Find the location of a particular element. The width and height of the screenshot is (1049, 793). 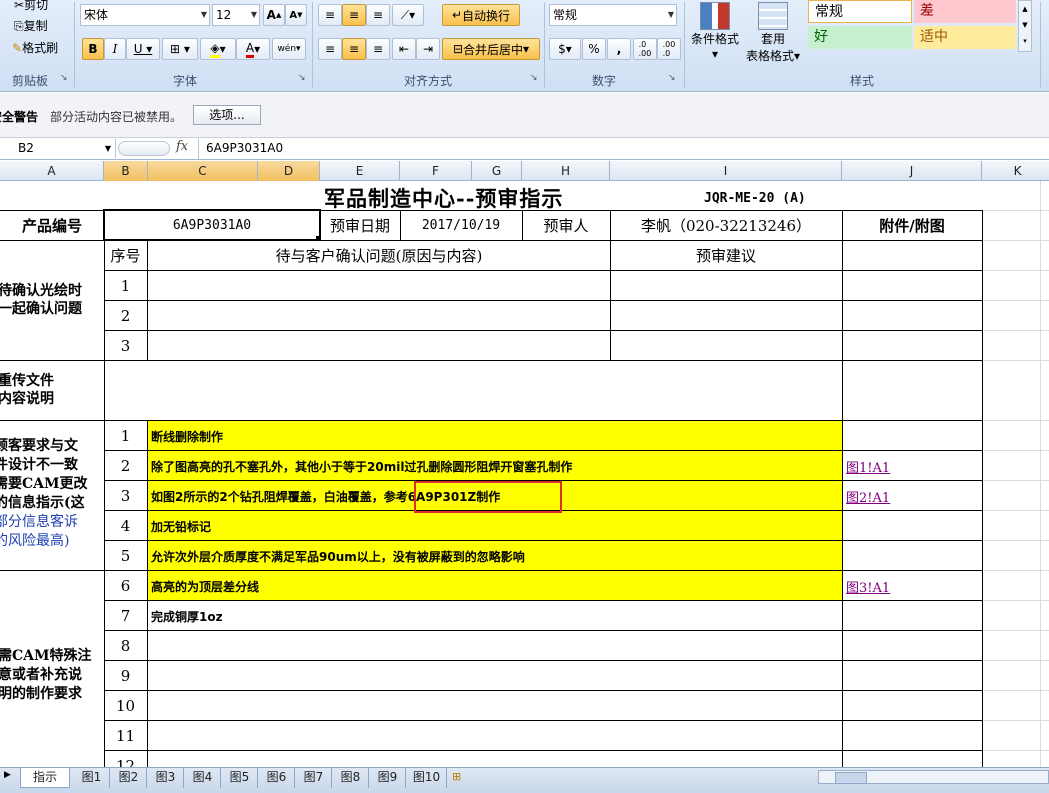

style-neutral: 适中 is located at coordinates (965, 37).